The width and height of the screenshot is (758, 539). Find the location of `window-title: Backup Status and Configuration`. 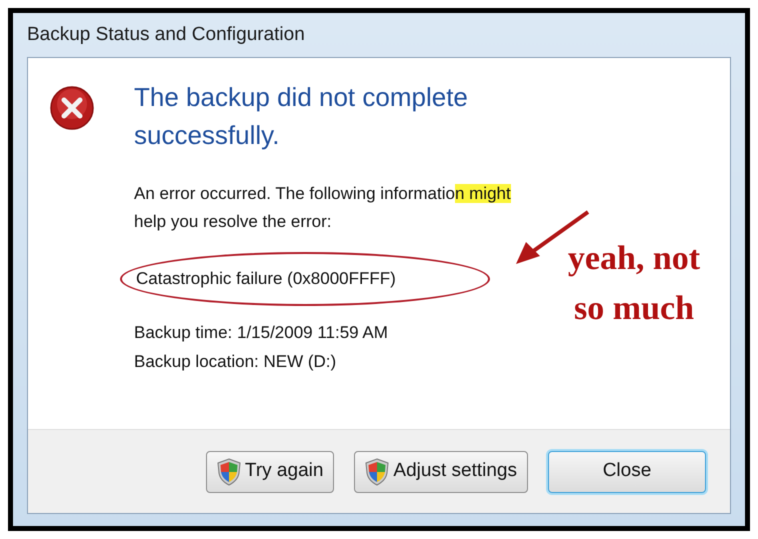

window-title: Backup Status and Configuration is located at coordinates (166, 34).